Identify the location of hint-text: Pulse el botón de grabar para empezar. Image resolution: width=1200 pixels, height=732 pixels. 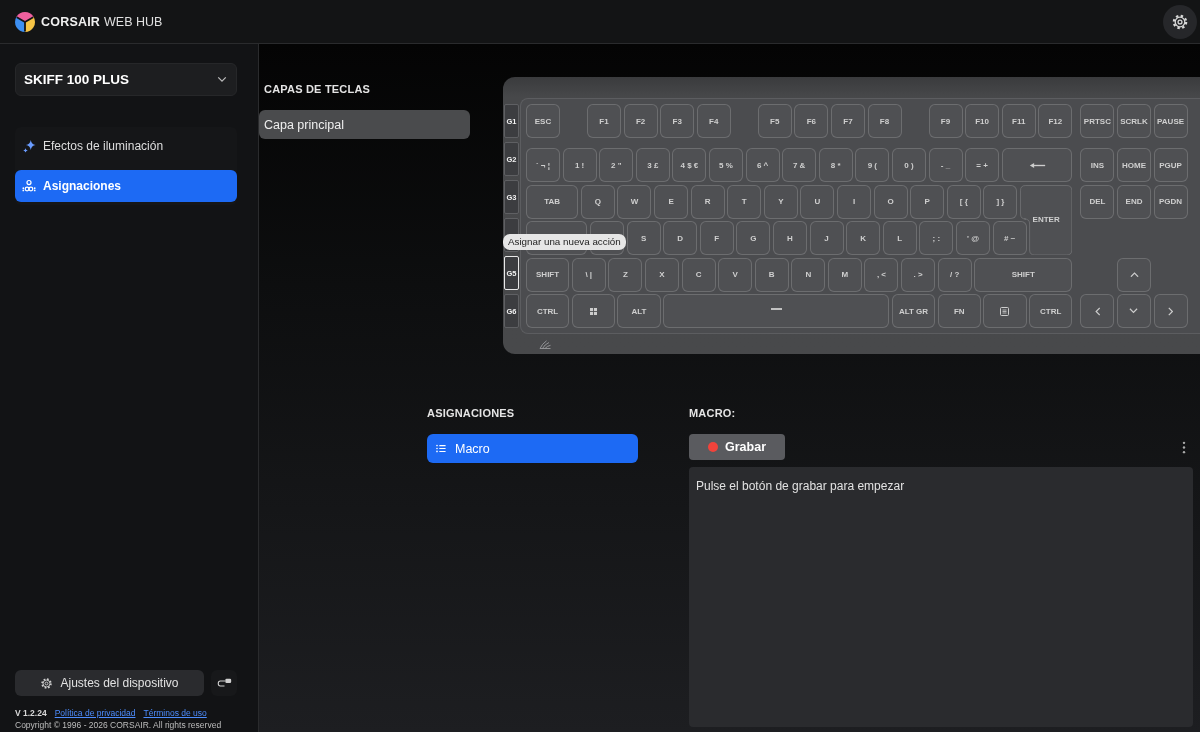
(800, 486).